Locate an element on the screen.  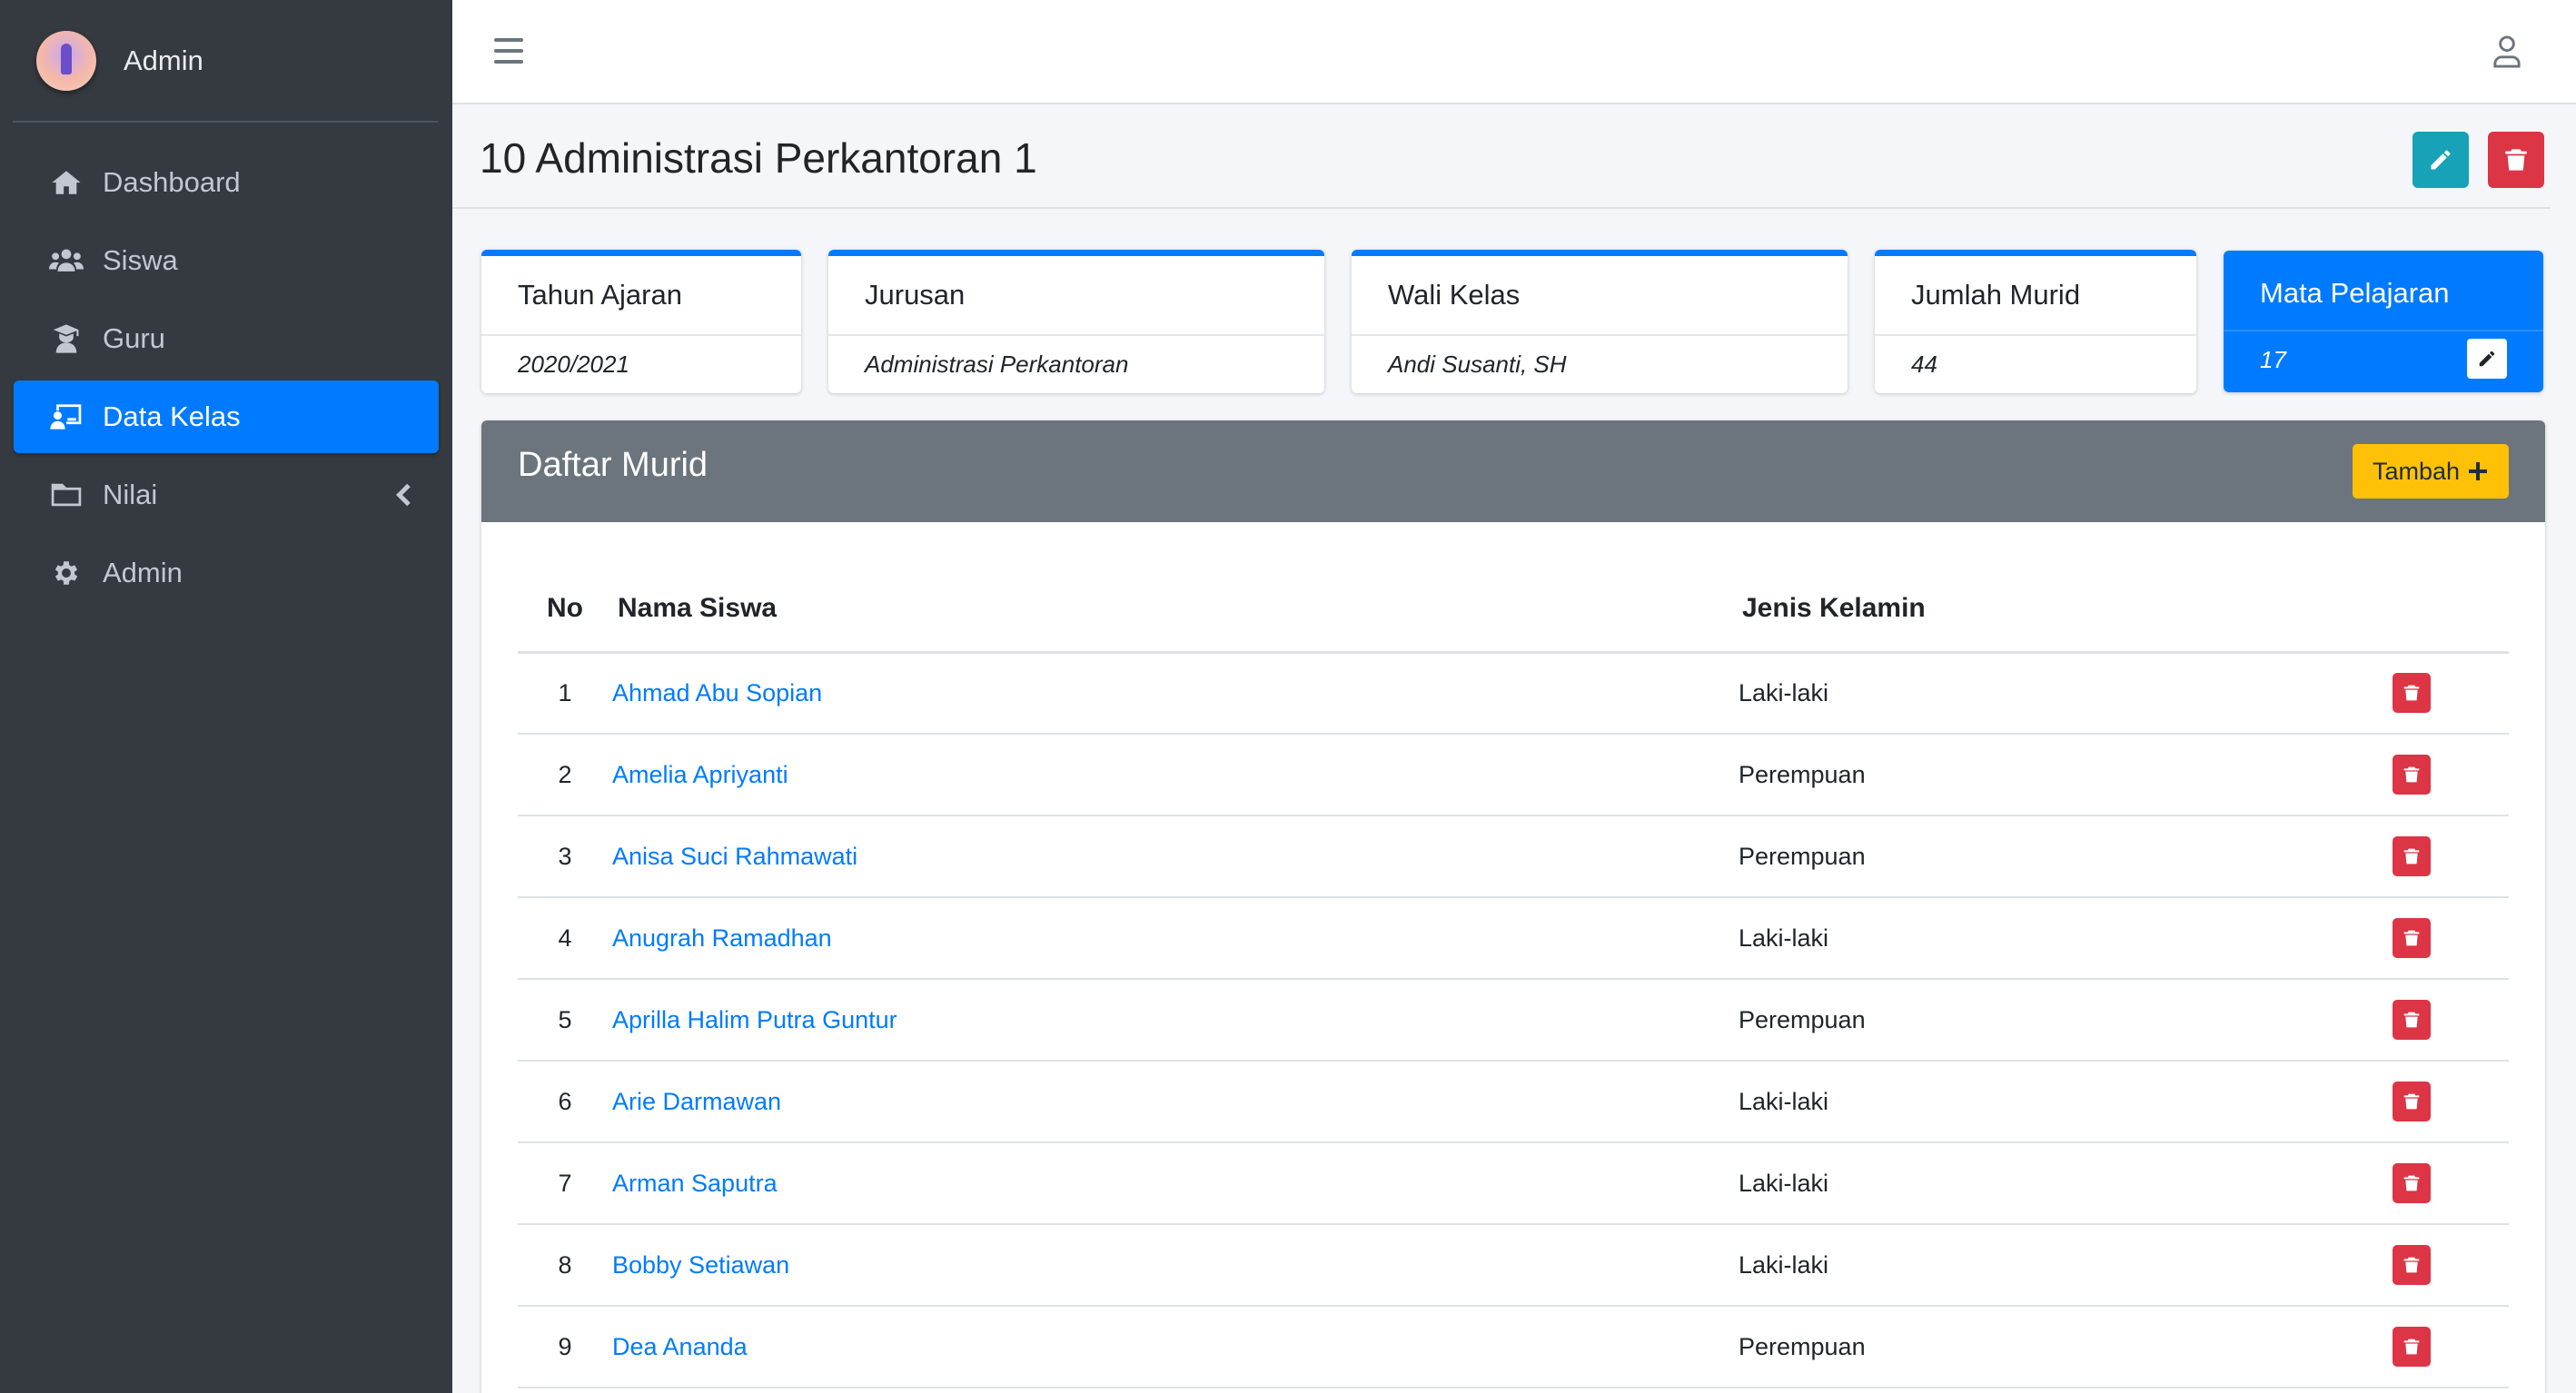
card-body: 17 is located at coordinates (2383, 360).